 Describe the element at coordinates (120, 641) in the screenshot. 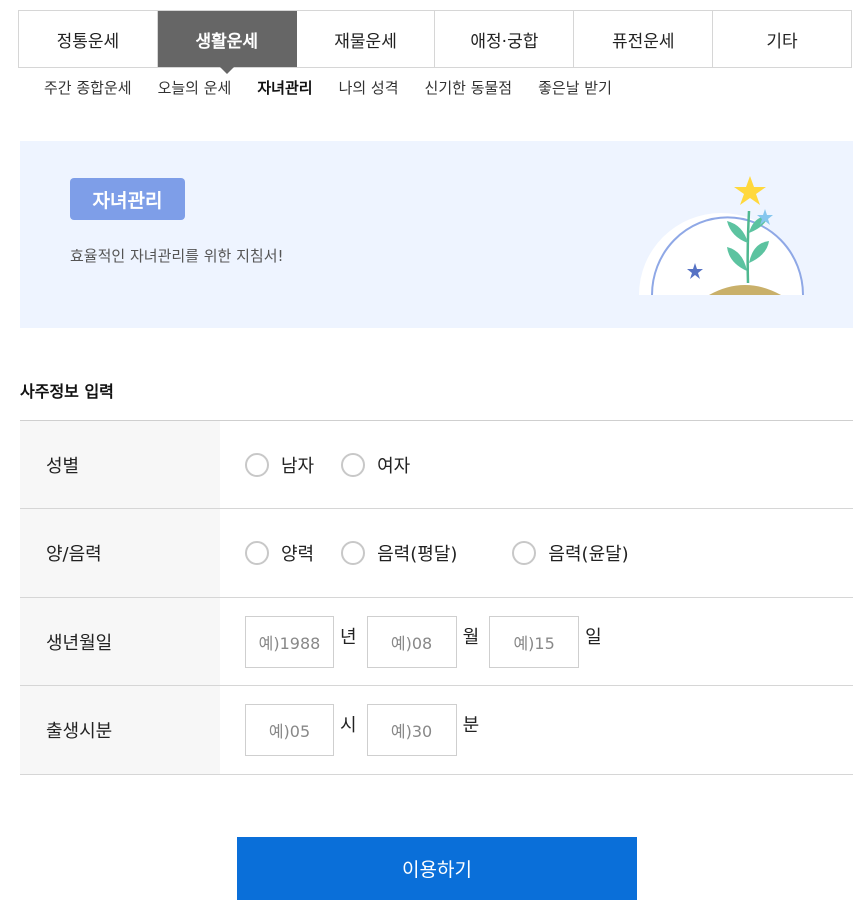

I see `birthdate-label: 생년월일` at that location.